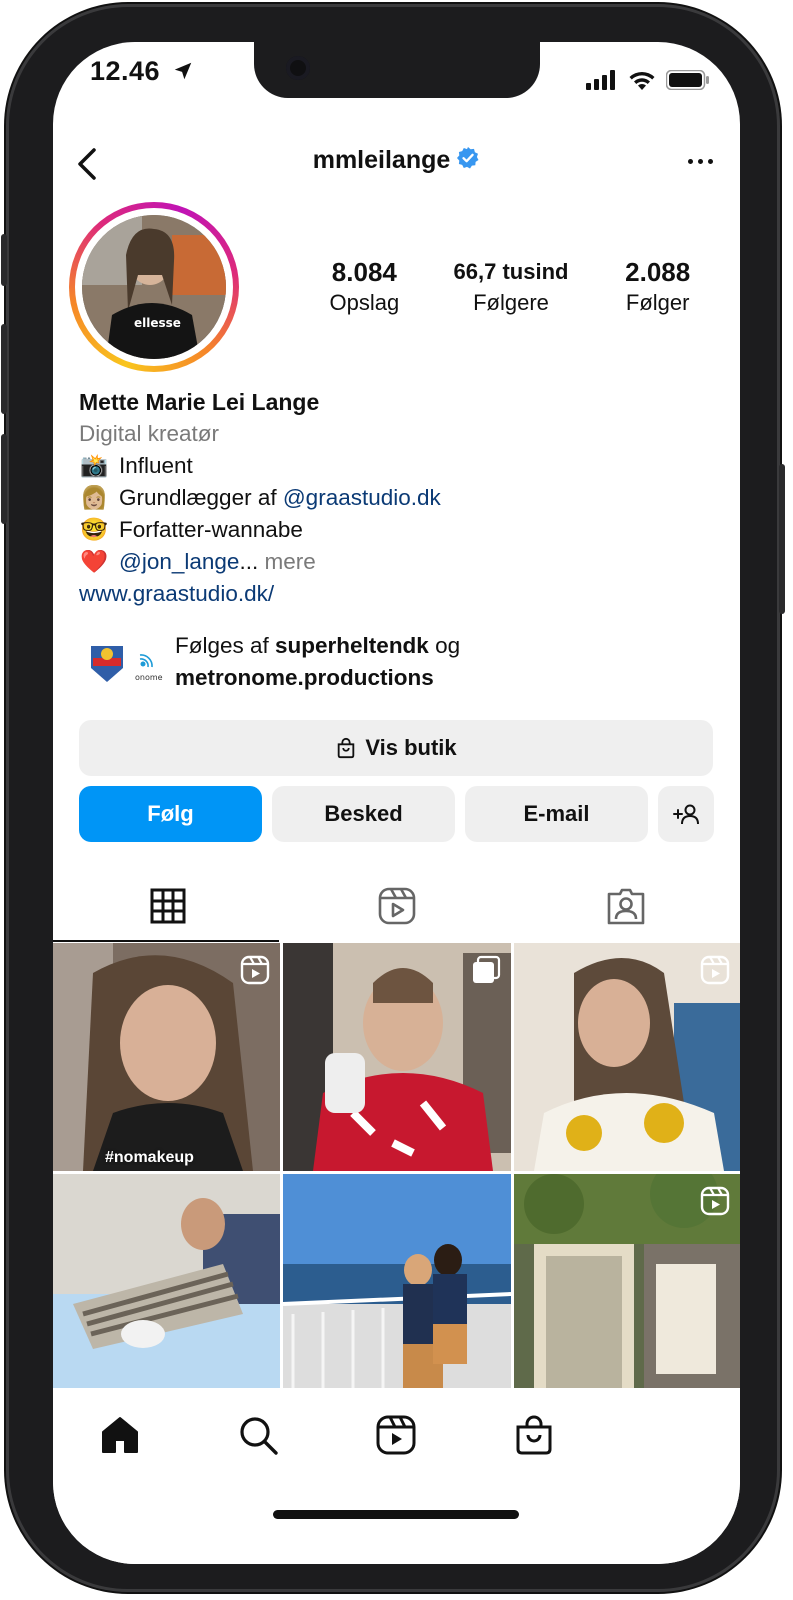 This screenshot has height=1600, width=793. I want to click on camera-flash-emoji-icon: 📸, so click(93, 465).